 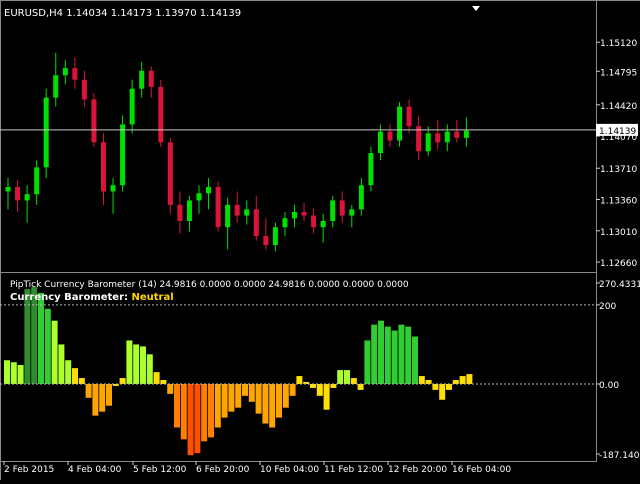 What do you see at coordinates (618, 264) in the screenshot?
I see `price-axis-label: 1.12660` at bounding box center [618, 264].